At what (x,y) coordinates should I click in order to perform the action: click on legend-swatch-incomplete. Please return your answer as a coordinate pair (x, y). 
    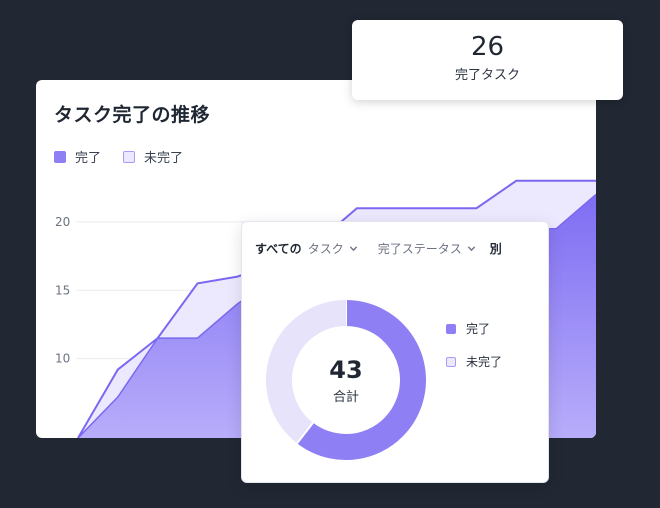
    Looking at the image, I should click on (129, 156).